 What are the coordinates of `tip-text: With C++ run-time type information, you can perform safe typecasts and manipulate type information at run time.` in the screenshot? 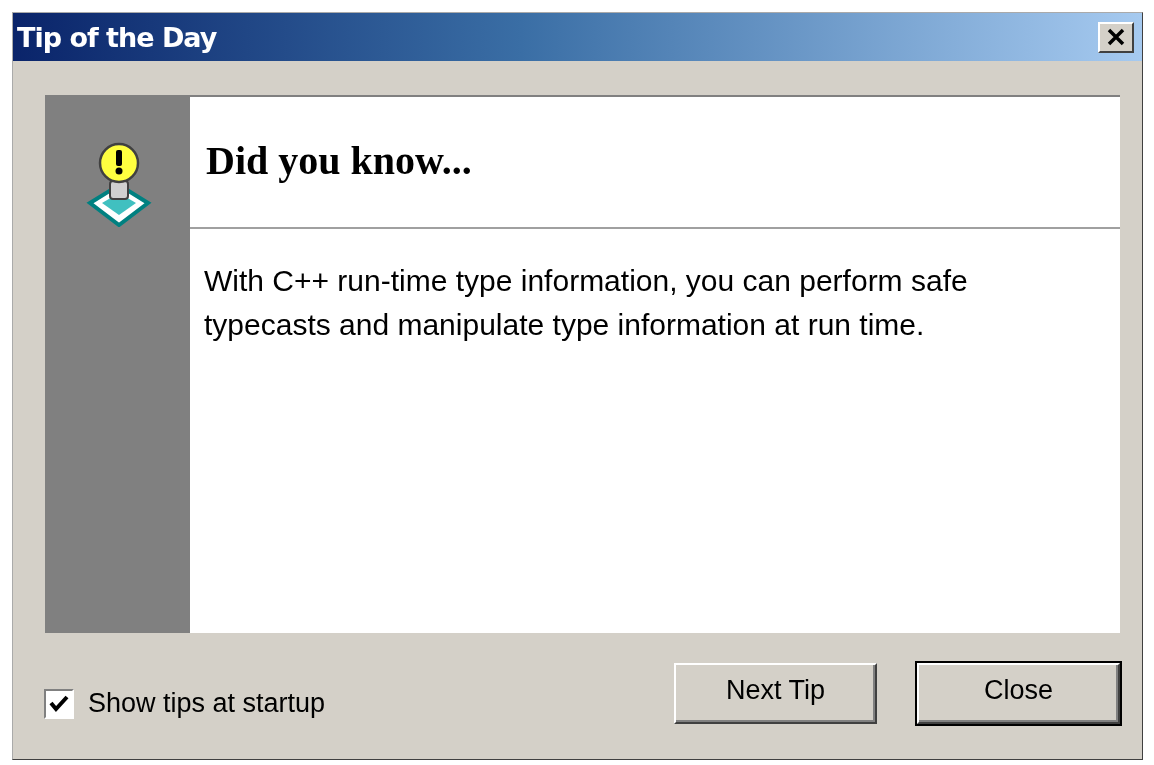 It's located at (586, 303).